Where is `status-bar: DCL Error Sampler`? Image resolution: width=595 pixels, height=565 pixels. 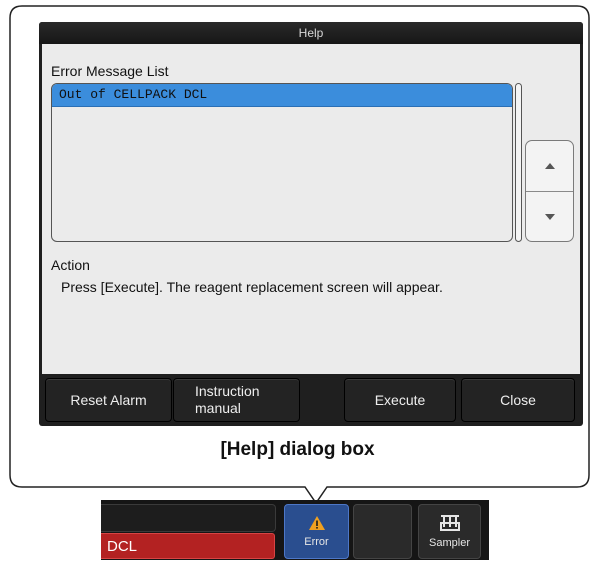 status-bar: DCL Error Sampler is located at coordinates (295, 530).